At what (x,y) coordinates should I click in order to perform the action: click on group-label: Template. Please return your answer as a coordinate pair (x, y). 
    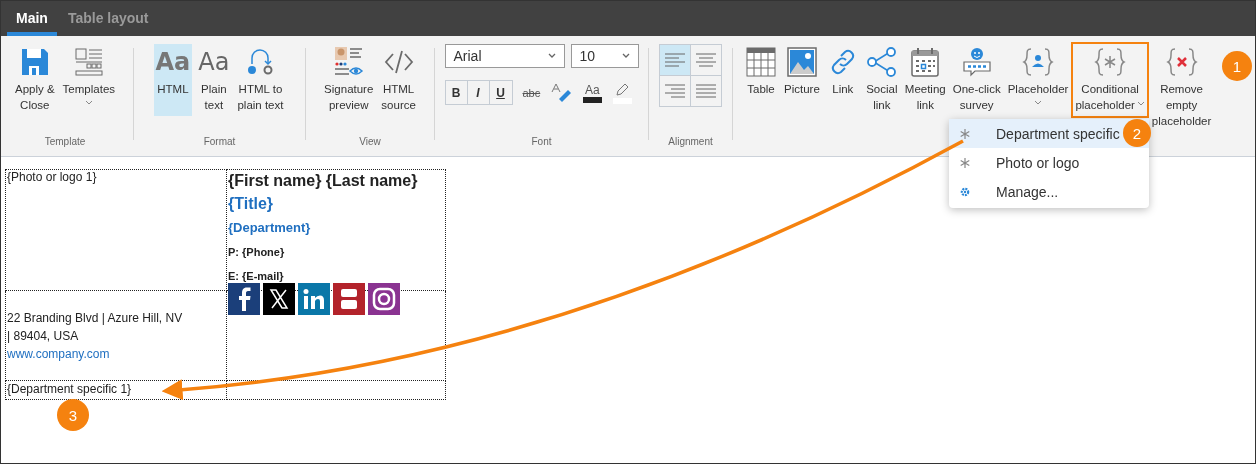
    Looking at the image, I should click on (65, 142).